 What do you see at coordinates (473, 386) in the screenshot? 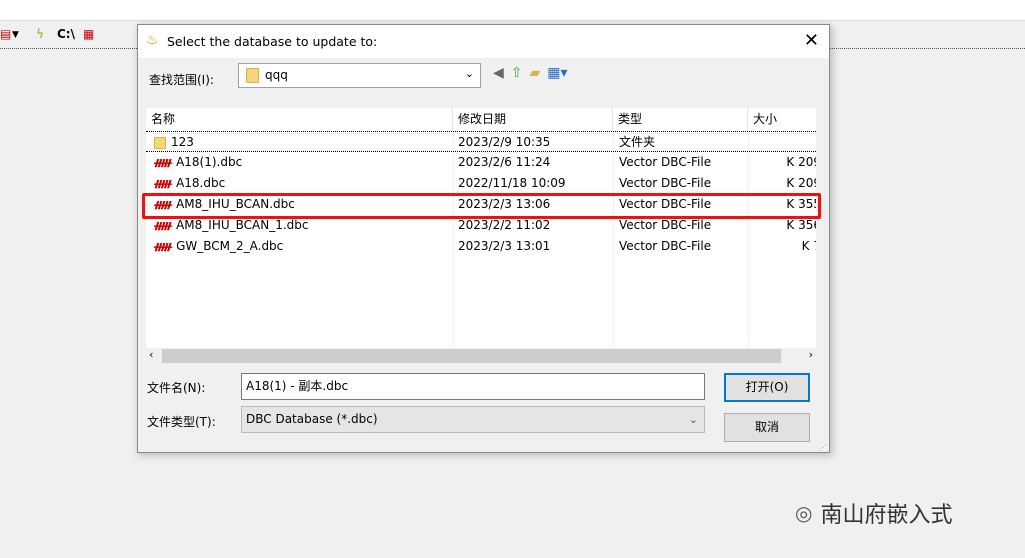
I see `filename-input: A18(1) - 副本.dbc` at bounding box center [473, 386].